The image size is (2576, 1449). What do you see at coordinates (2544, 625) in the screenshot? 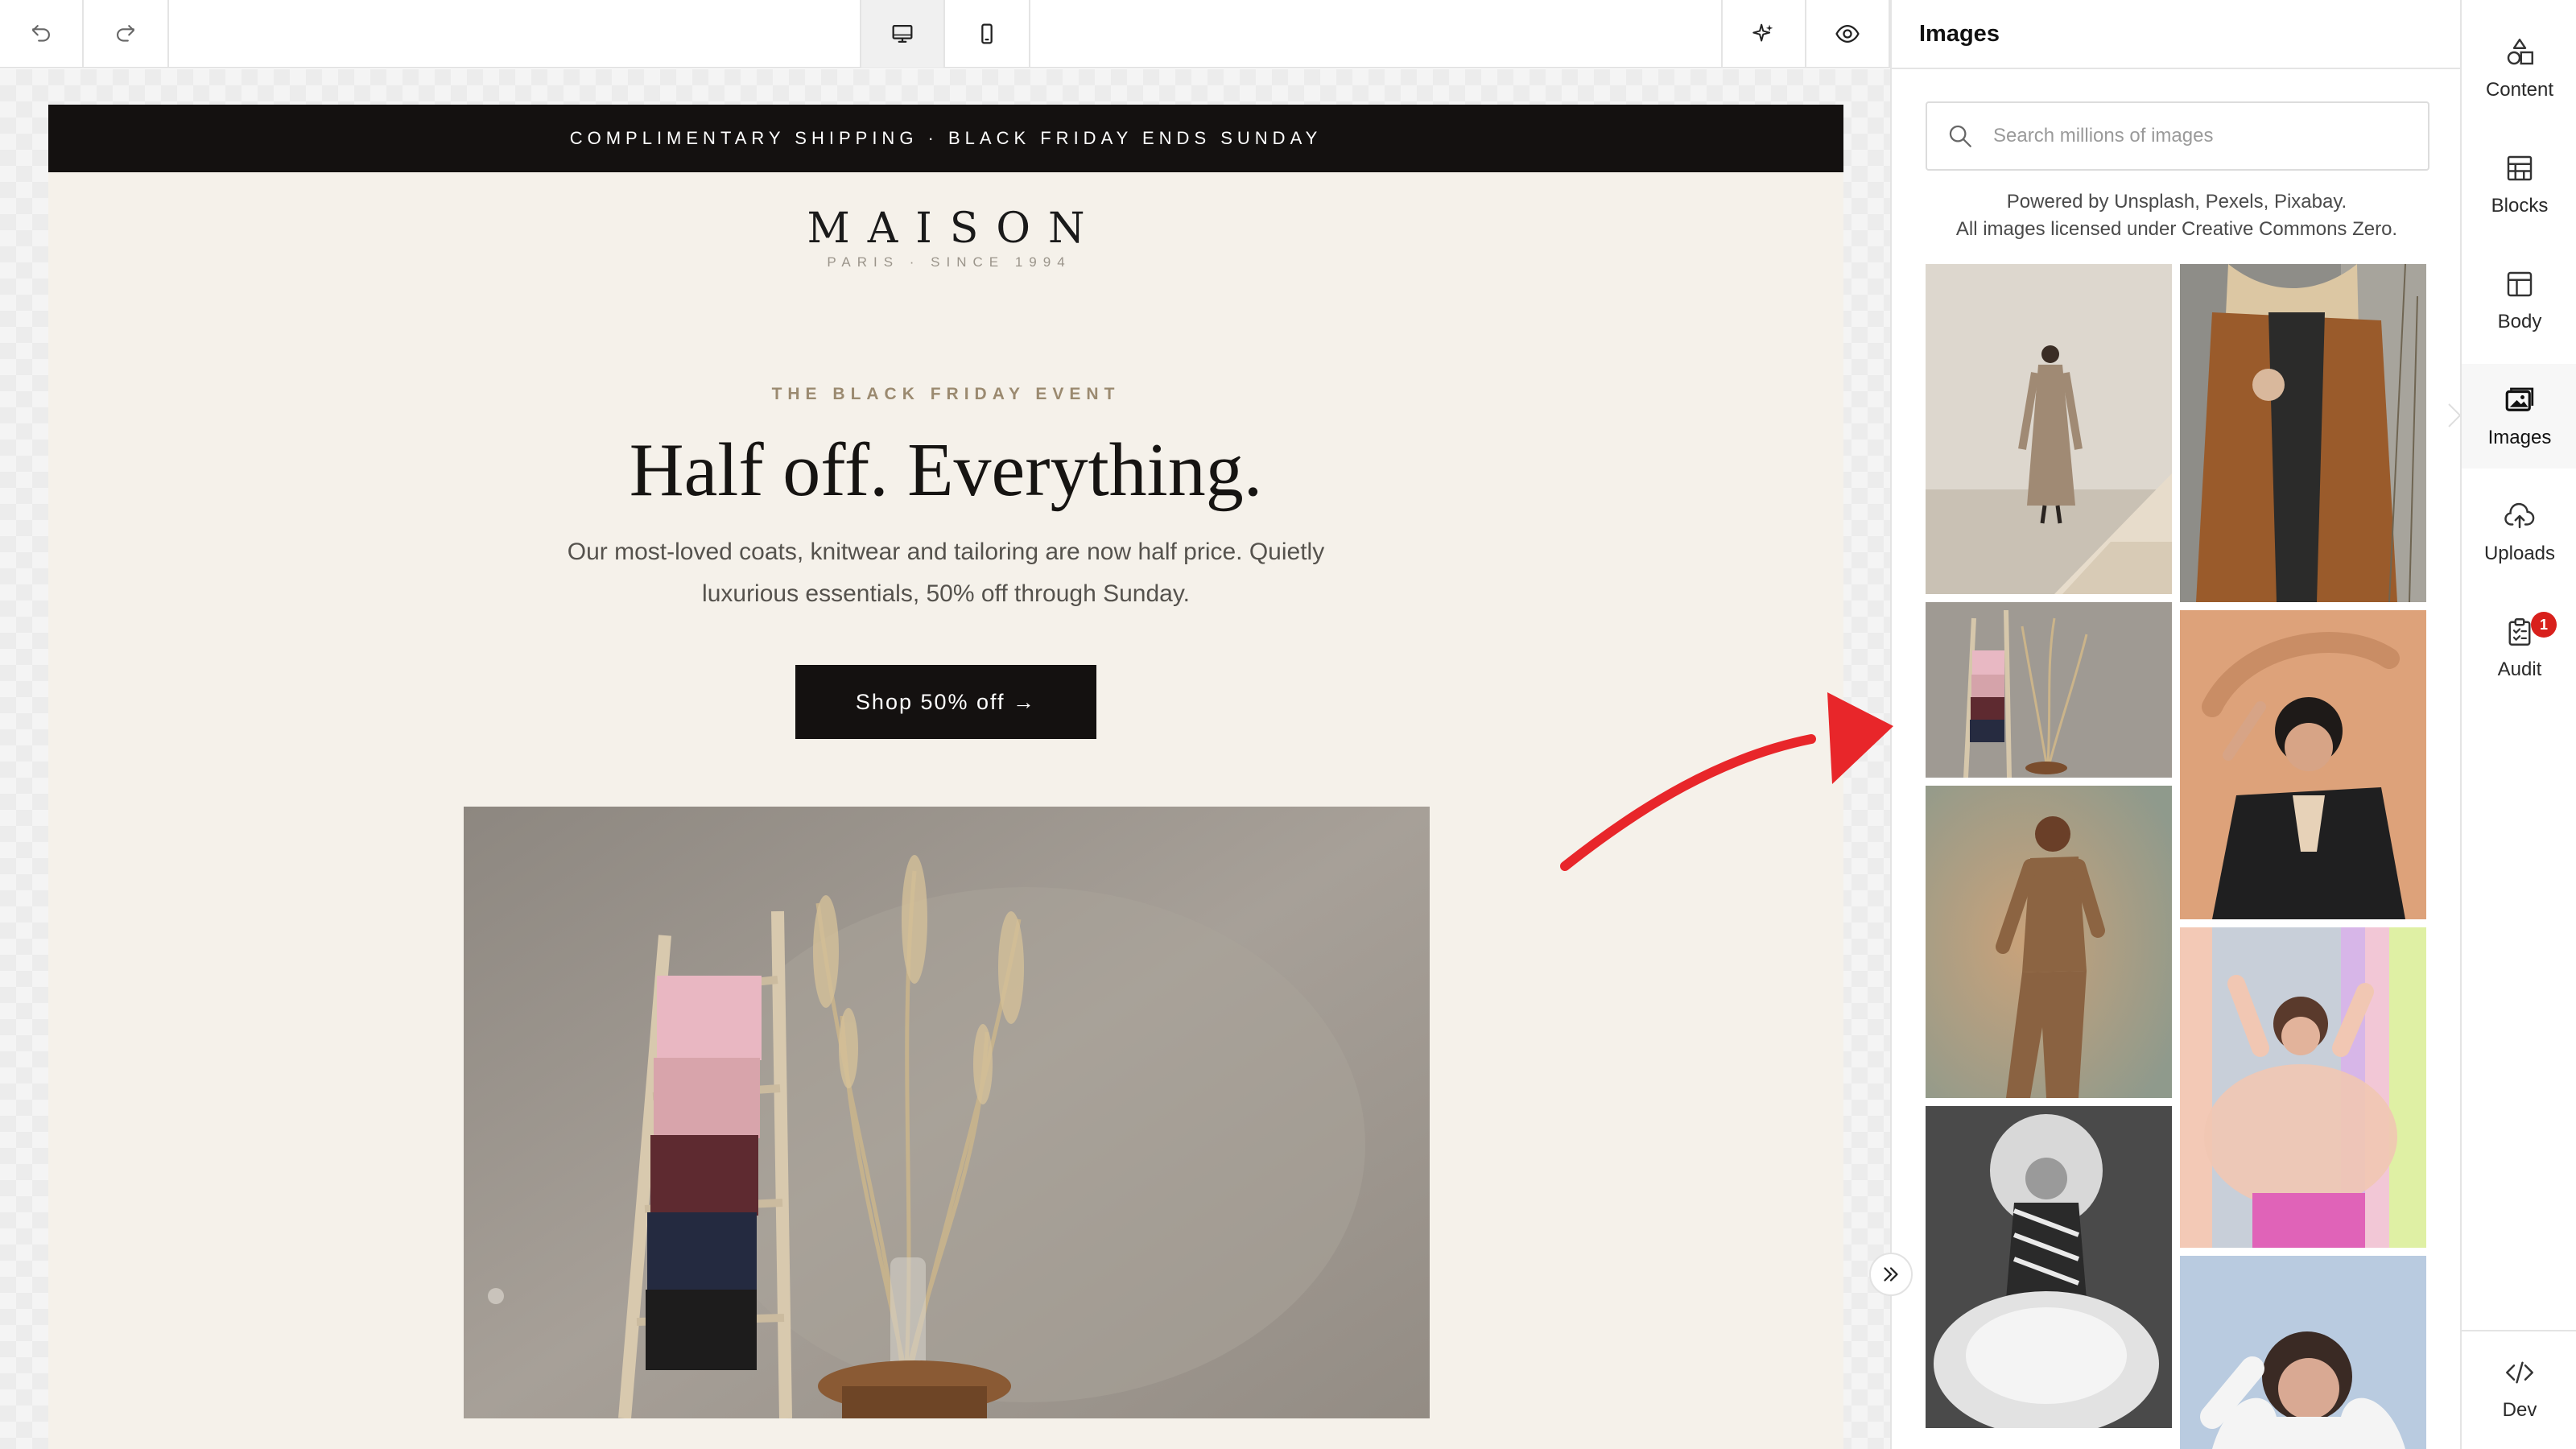
I see `audit-count-badge: 1` at bounding box center [2544, 625].